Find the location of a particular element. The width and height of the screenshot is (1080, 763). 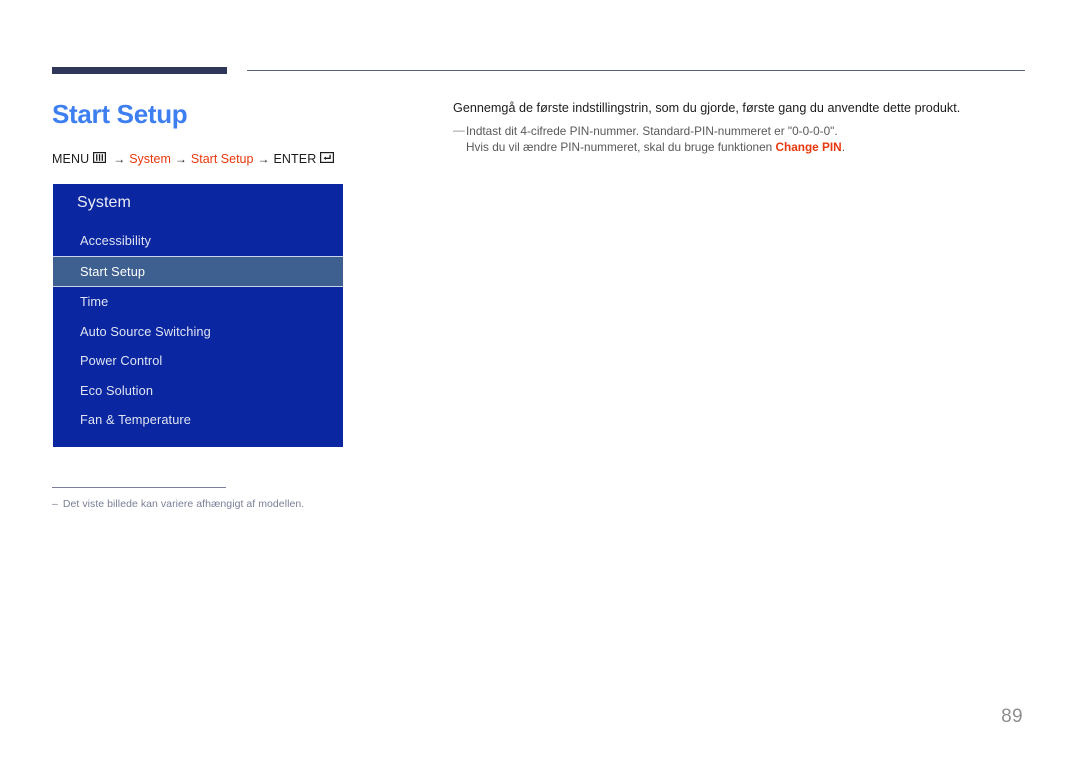

osd-panel-title: System is located at coordinates (104, 202).